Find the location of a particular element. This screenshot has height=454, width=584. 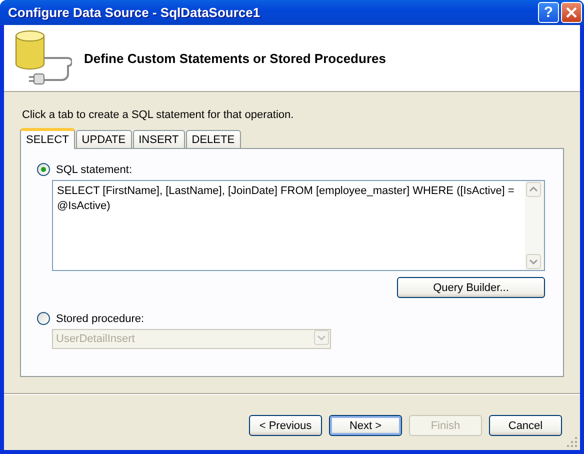

radio-label: Stored procedure: is located at coordinates (100, 318).